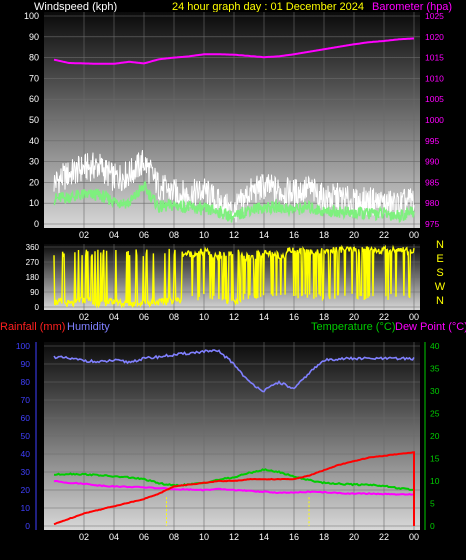 This screenshot has width=466, height=560. What do you see at coordinates (88, 327) in the screenshot?
I see `humidity-label: Humidity` at bounding box center [88, 327].